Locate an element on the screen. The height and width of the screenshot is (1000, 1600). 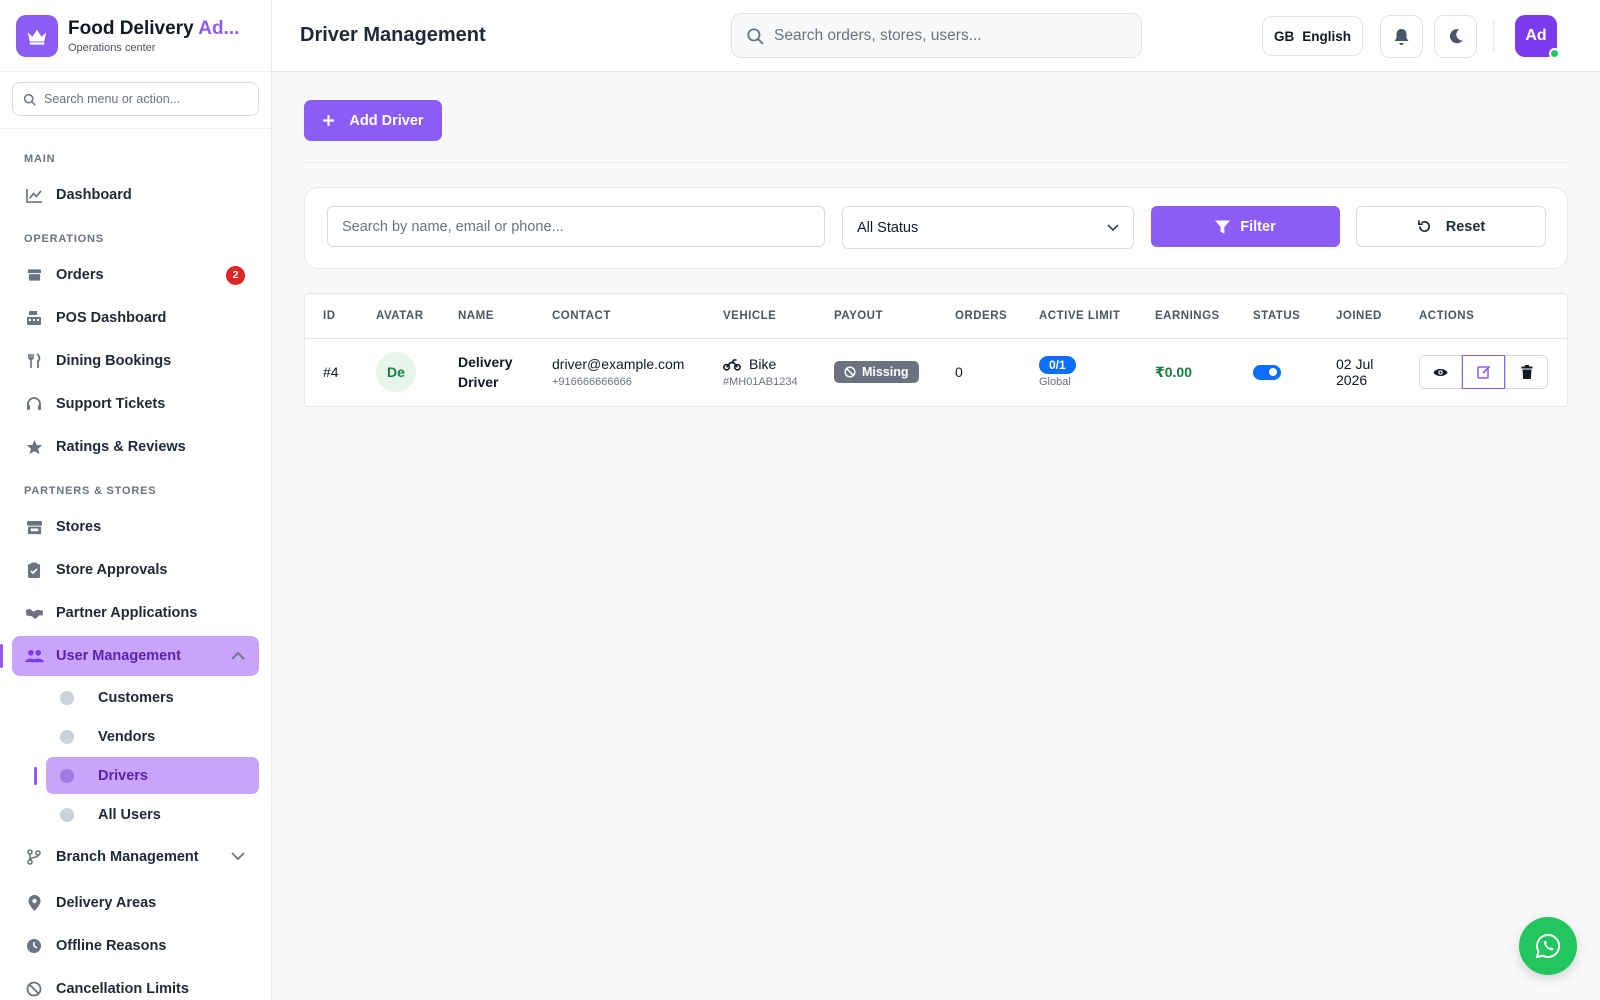
sidebar-item-label: Stores is located at coordinates (79, 527).